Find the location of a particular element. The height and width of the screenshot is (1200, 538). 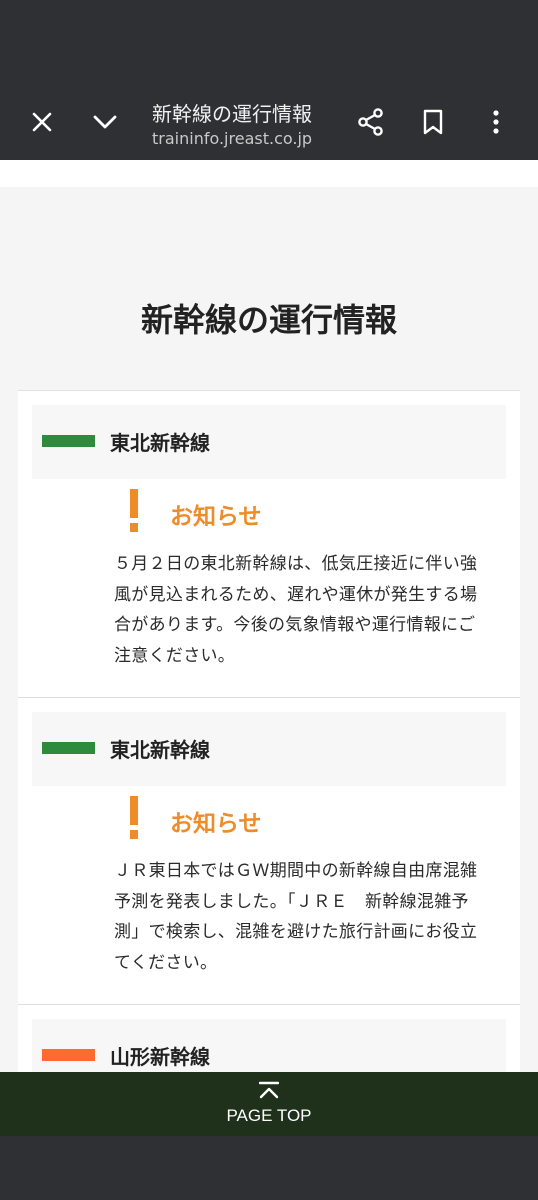

line-header: 山形新幹線 is located at coordinates (269, 1045).